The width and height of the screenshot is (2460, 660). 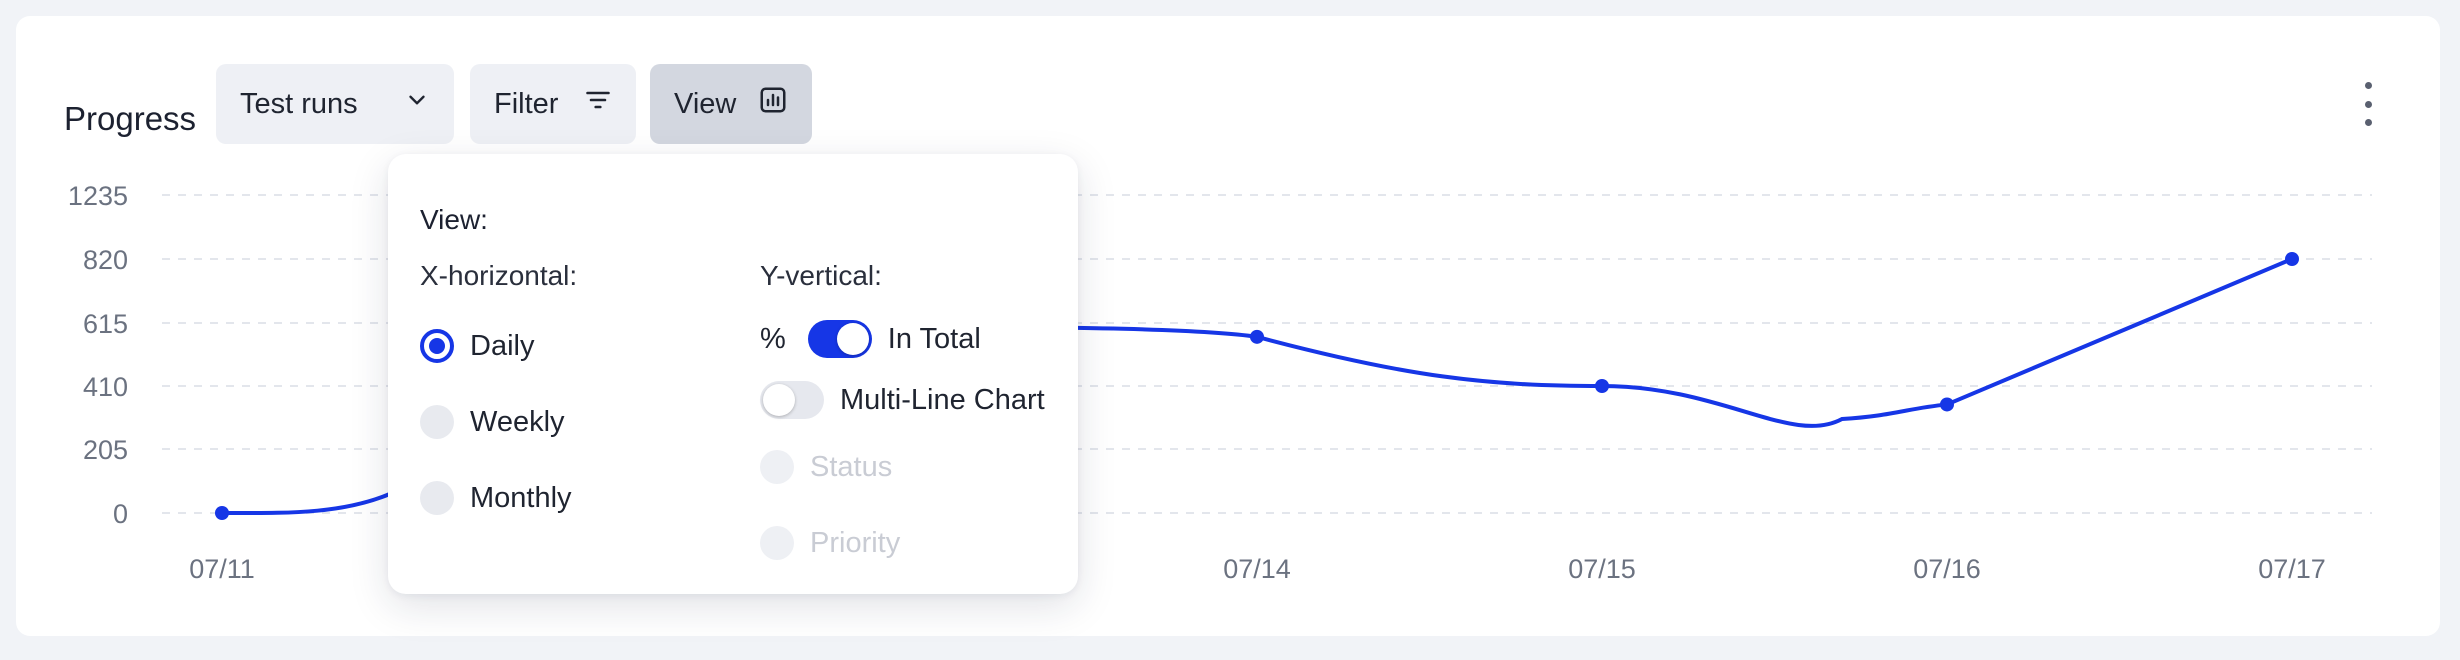 I want to click on test-runs-dropdown-label: Test runs, so click(x=299, y=103).